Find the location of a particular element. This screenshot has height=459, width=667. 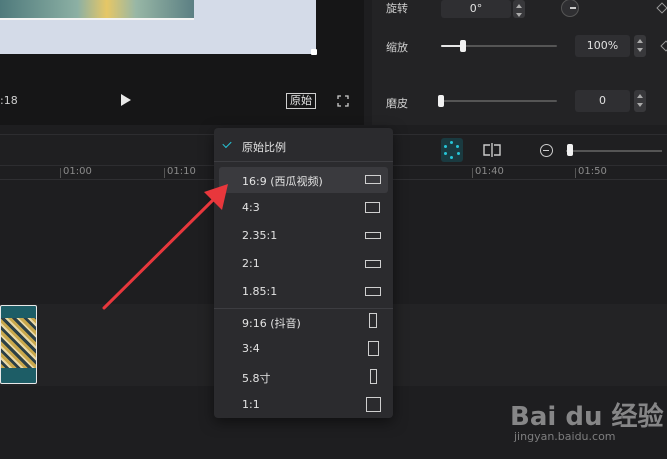

ratio-option-original: 原始比例 is located at coordinates (303, 146).